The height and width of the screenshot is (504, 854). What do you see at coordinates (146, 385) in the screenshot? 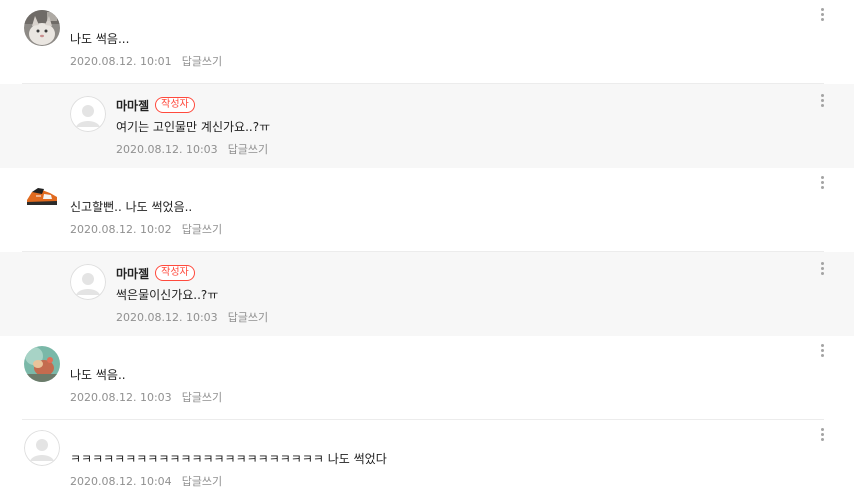
I see `comment-content: 나도 썩음.. 2020.08.12. 10:03 답글쓰기` at bounding box center [146, 385].